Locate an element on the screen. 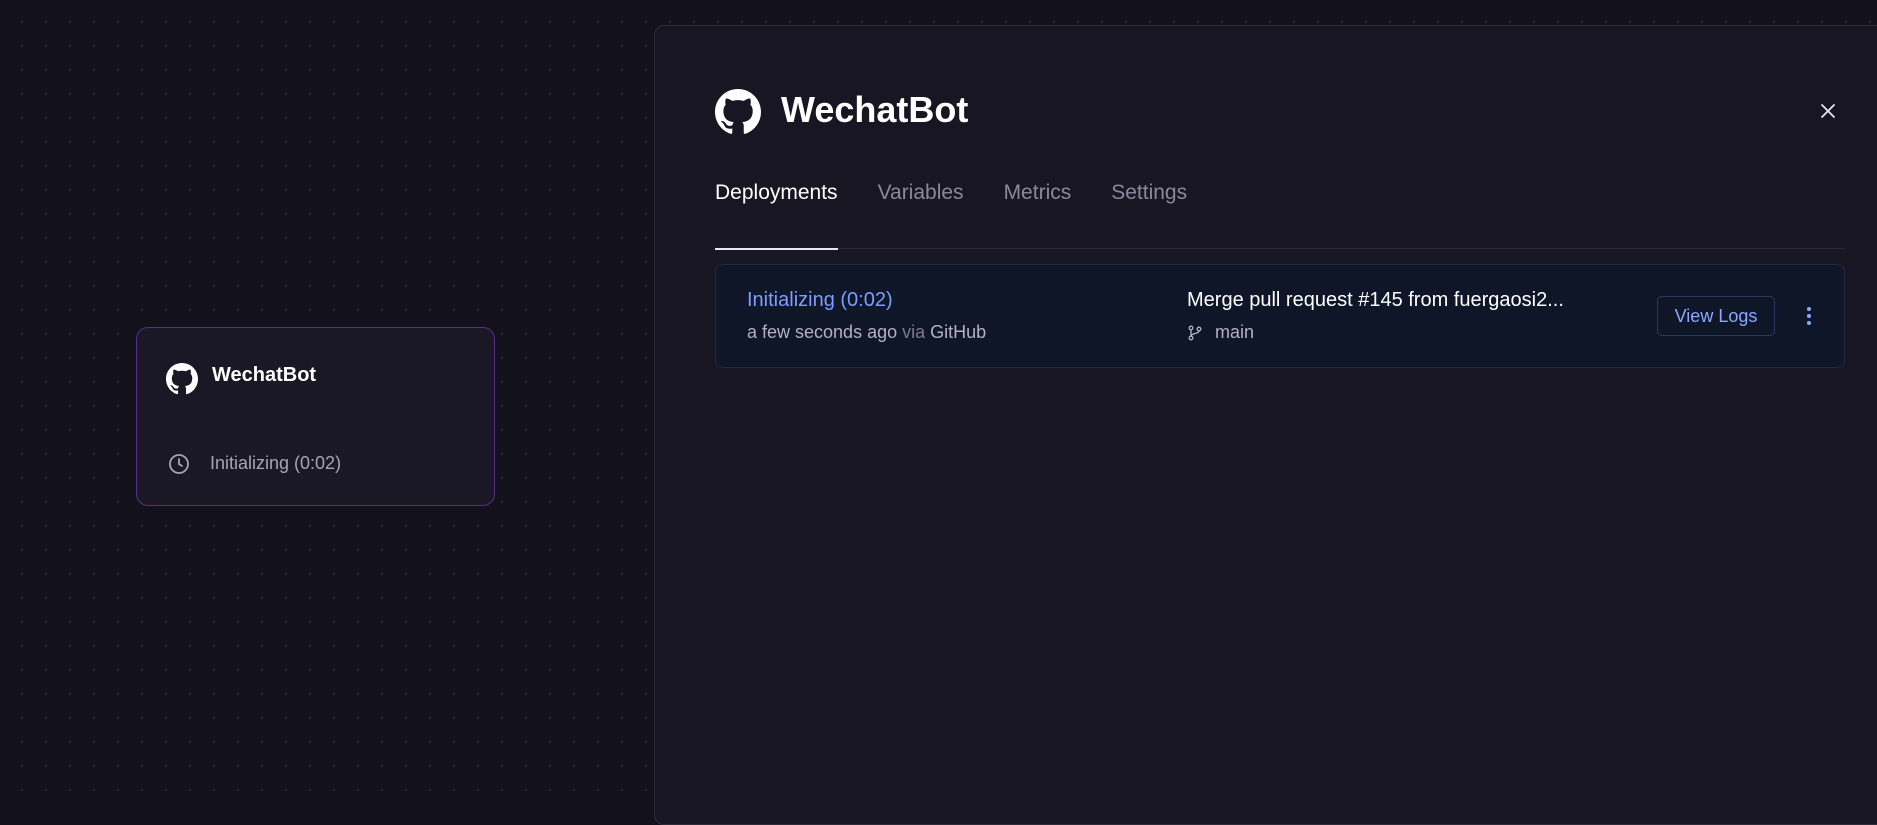  tab-metrics: Metrics is located at coordinates (1038, 214).